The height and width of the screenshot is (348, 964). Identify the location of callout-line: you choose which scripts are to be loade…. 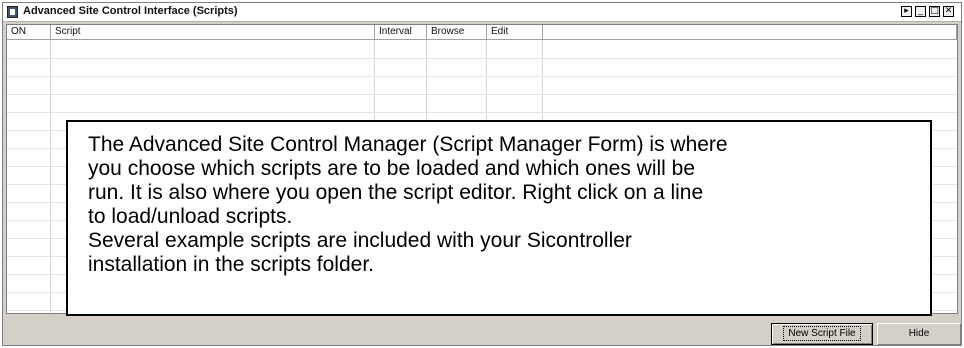
(392, 168).